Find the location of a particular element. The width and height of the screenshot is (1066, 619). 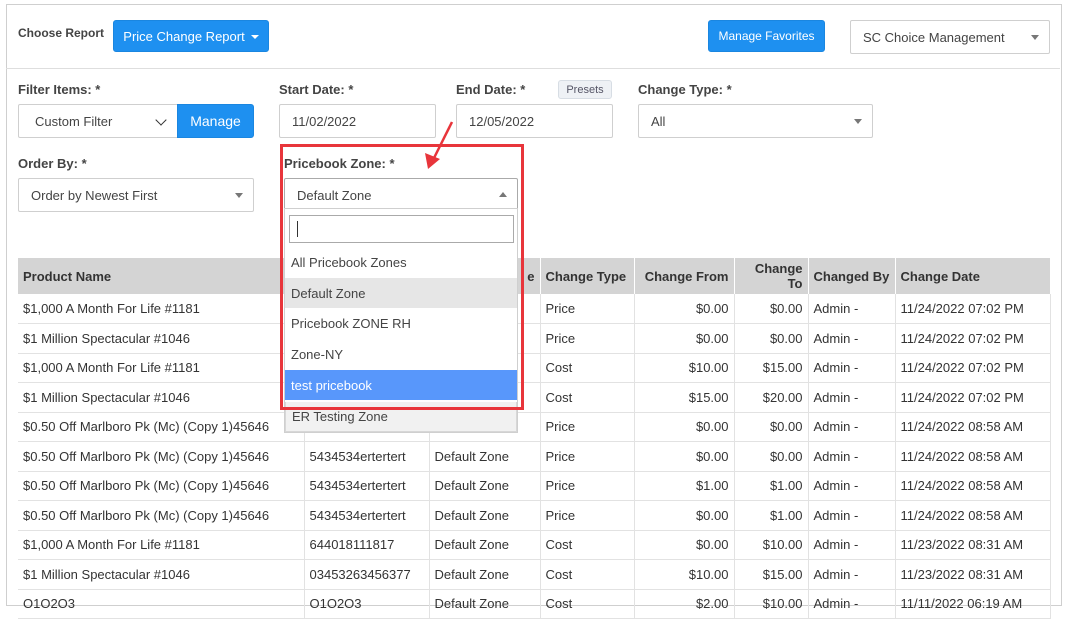

arrow-line is located at coordinates (442, 141).